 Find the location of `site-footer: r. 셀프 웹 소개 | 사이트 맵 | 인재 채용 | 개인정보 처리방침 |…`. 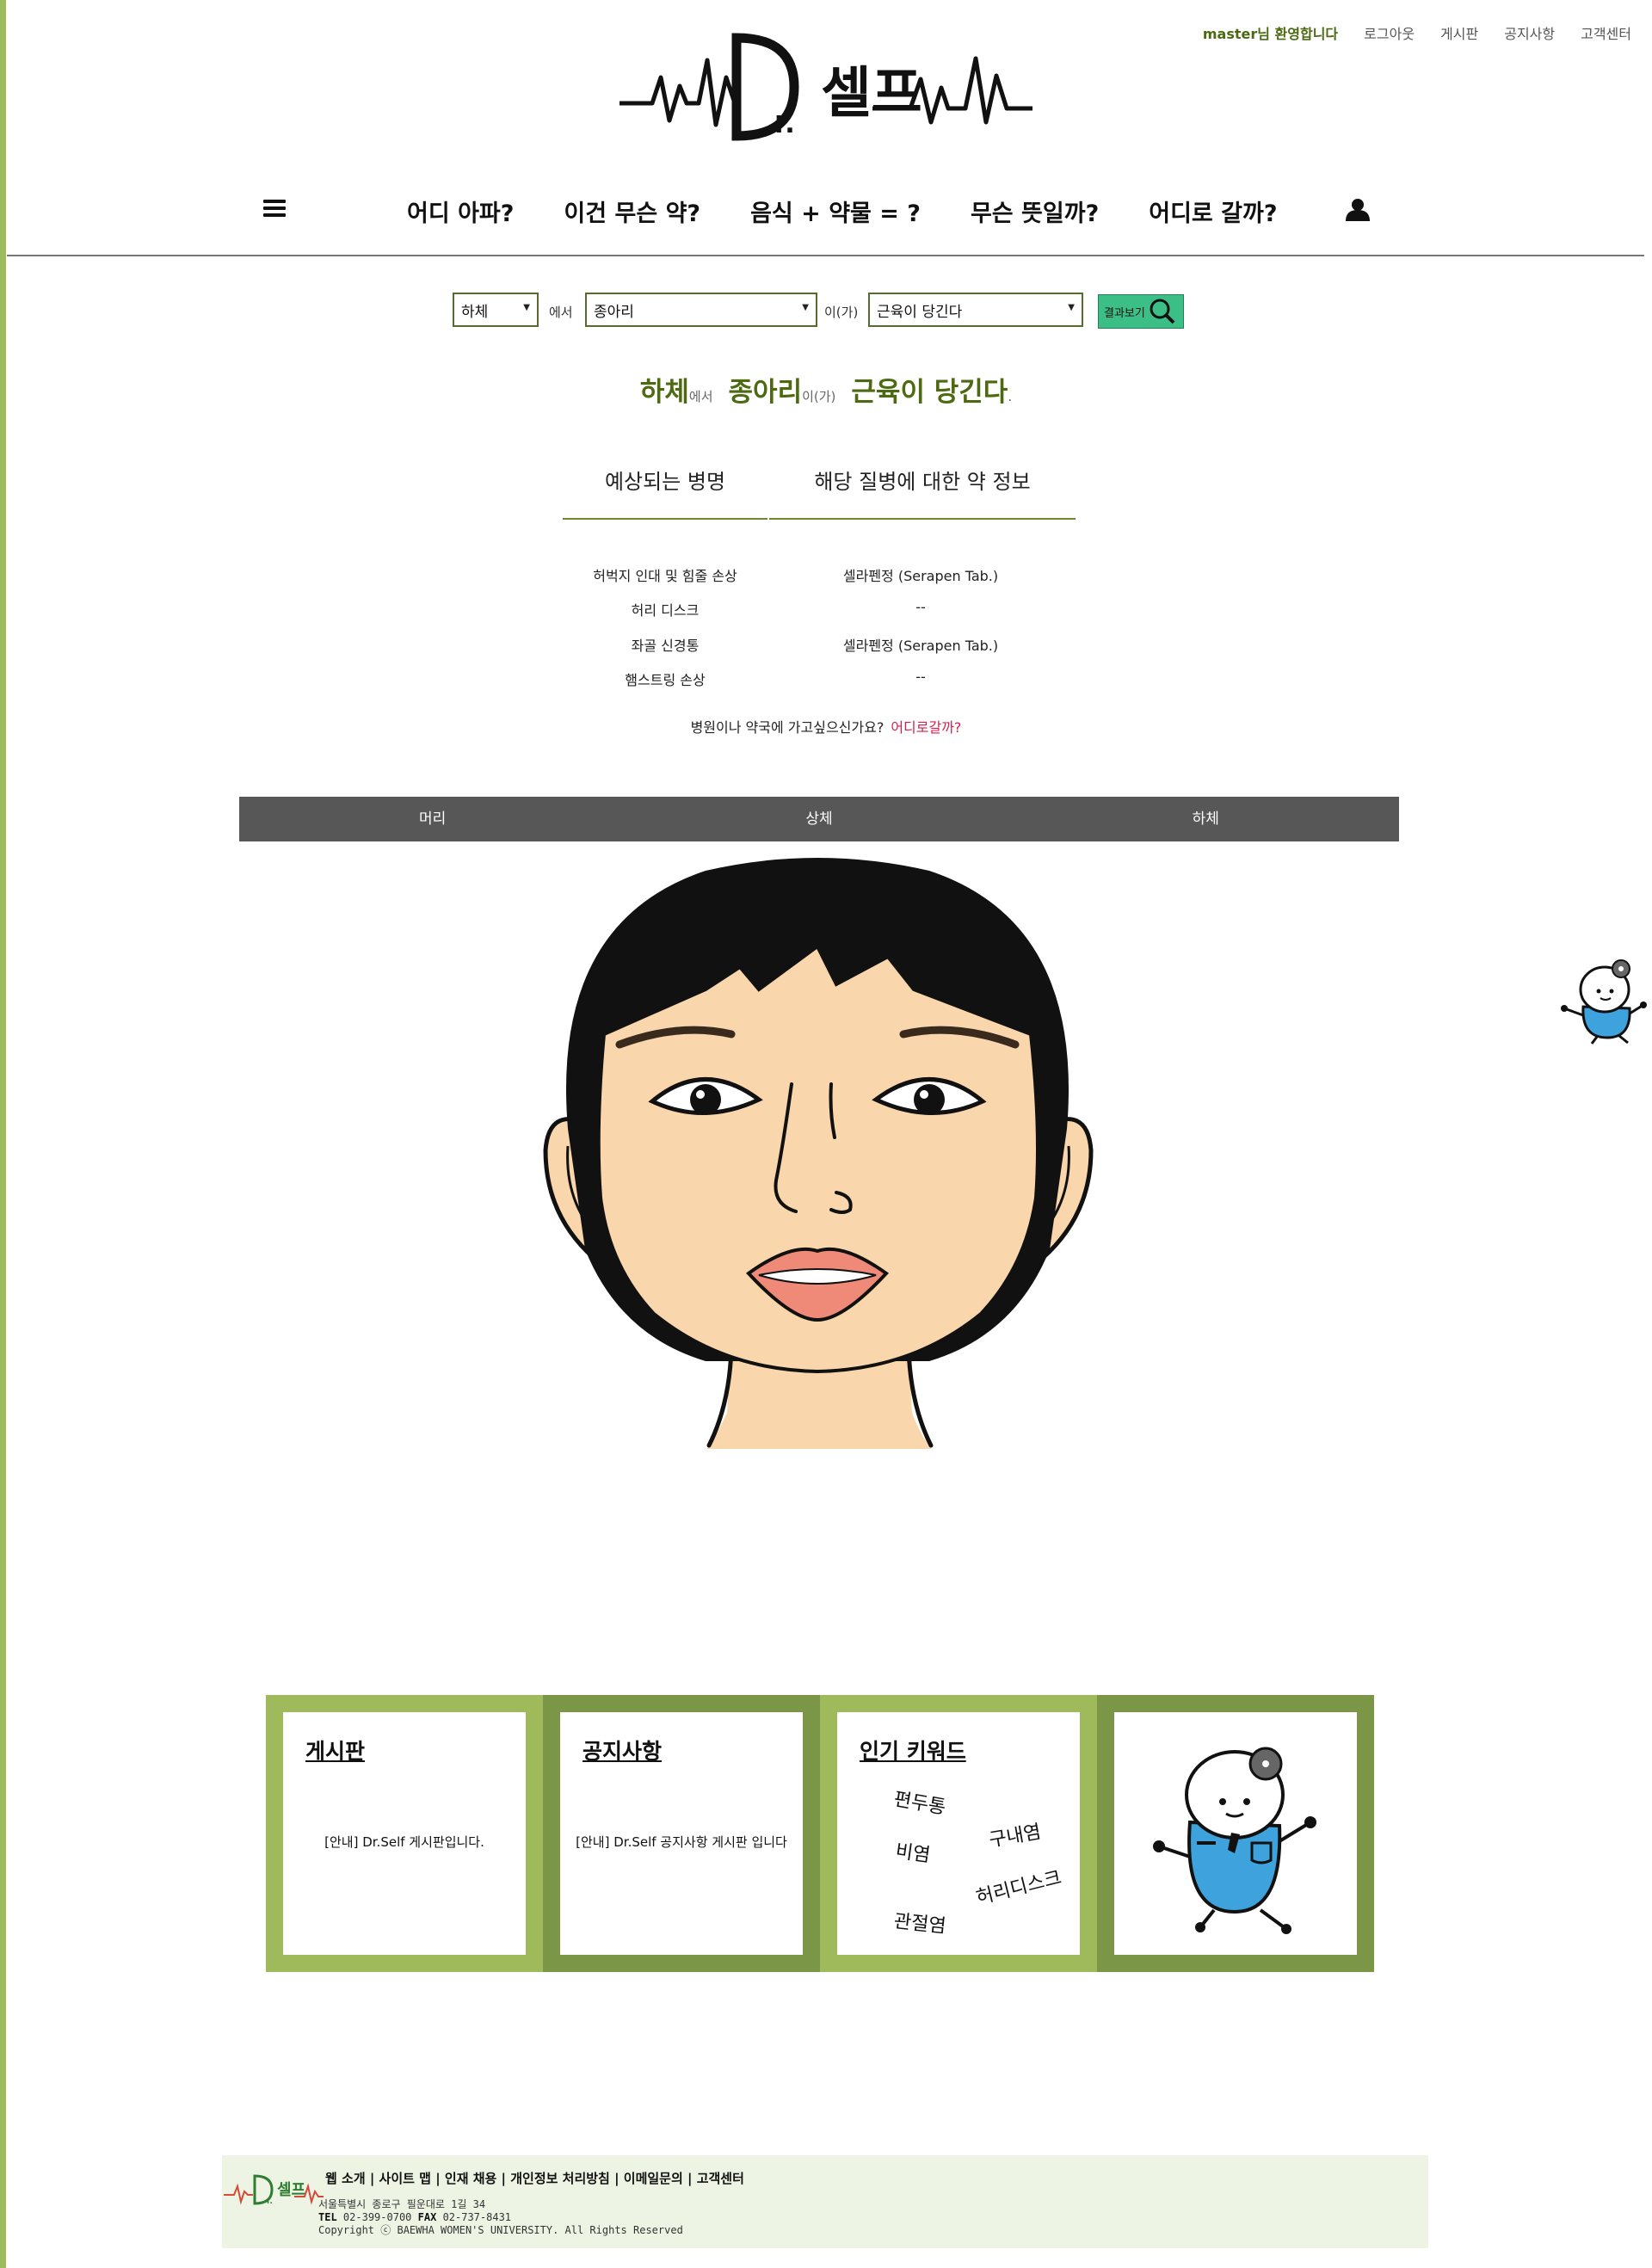

site-footer: r. 셀프 웹 소개 | 사이트 맵 | 인재 채용 | 개인정보 처리방침 |… is located at coordinates (825, 2201).